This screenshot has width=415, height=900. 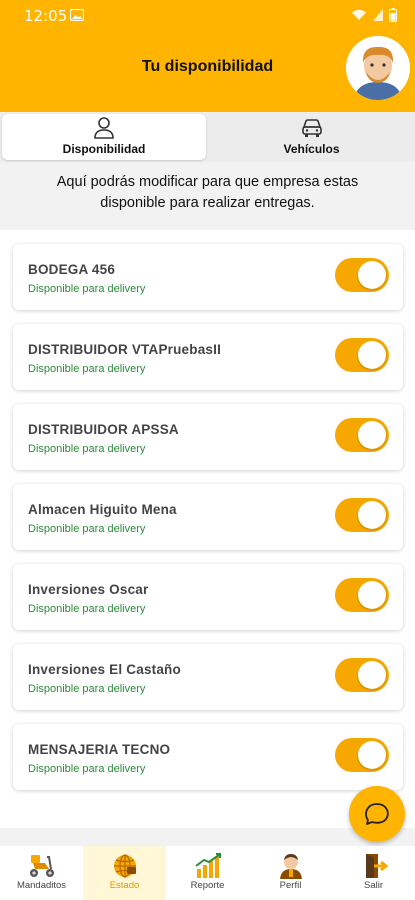 What do you see at coordinates (102, 509) in the screenshot?
I see `company-name: Almacen Higuito Mena` at bounding box center [102, 509].